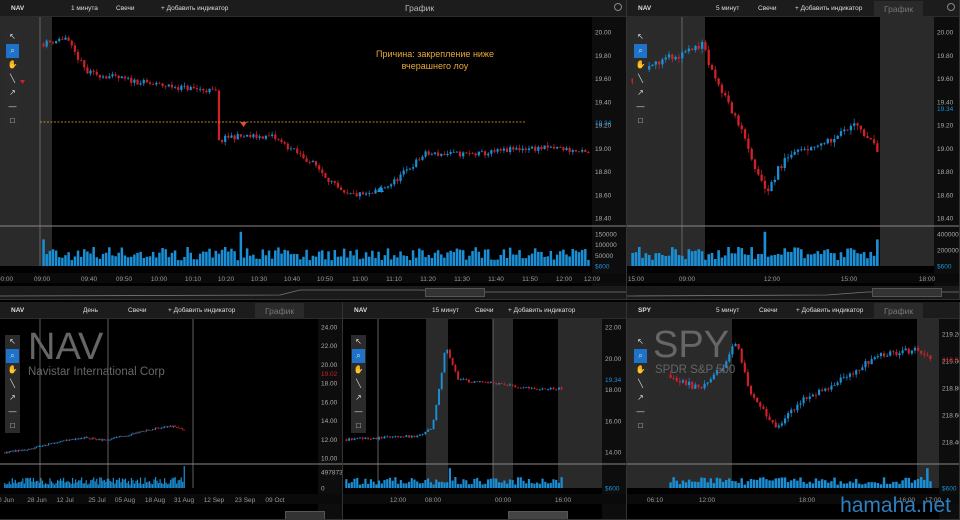  Describe the element at coordinates (329, 459) in the screenshot. I see `price-axis-label: 10.00` at that location.